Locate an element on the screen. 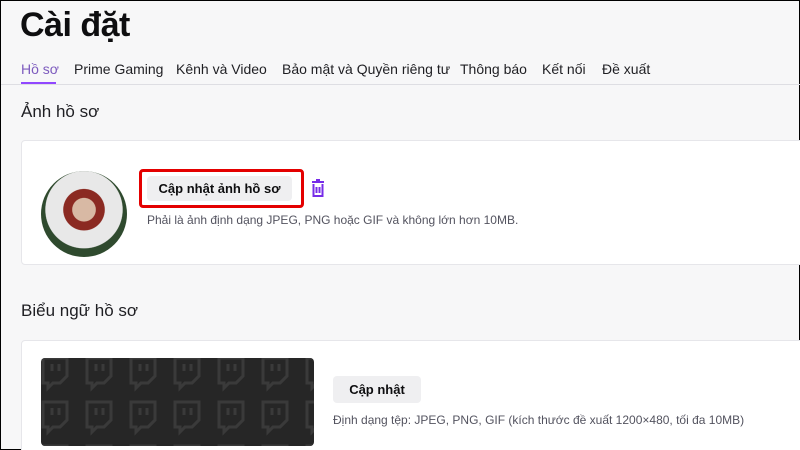  tab-profile: Hồ sơ is located at coordinates (40, 69).